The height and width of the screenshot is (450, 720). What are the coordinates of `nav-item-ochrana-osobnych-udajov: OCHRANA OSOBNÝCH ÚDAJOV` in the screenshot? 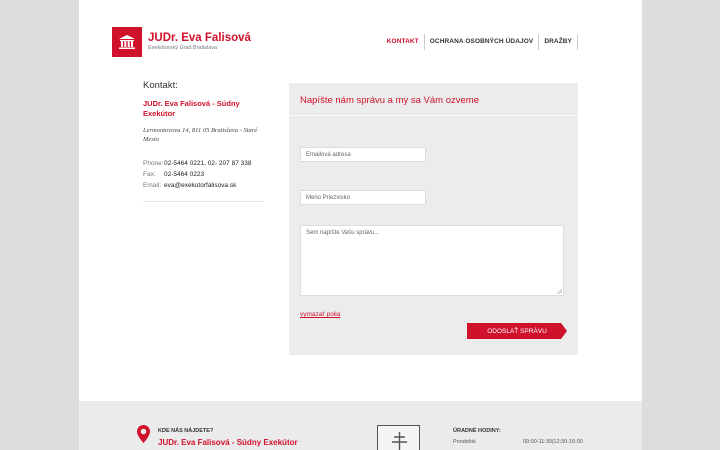 It's located at (482, 42).